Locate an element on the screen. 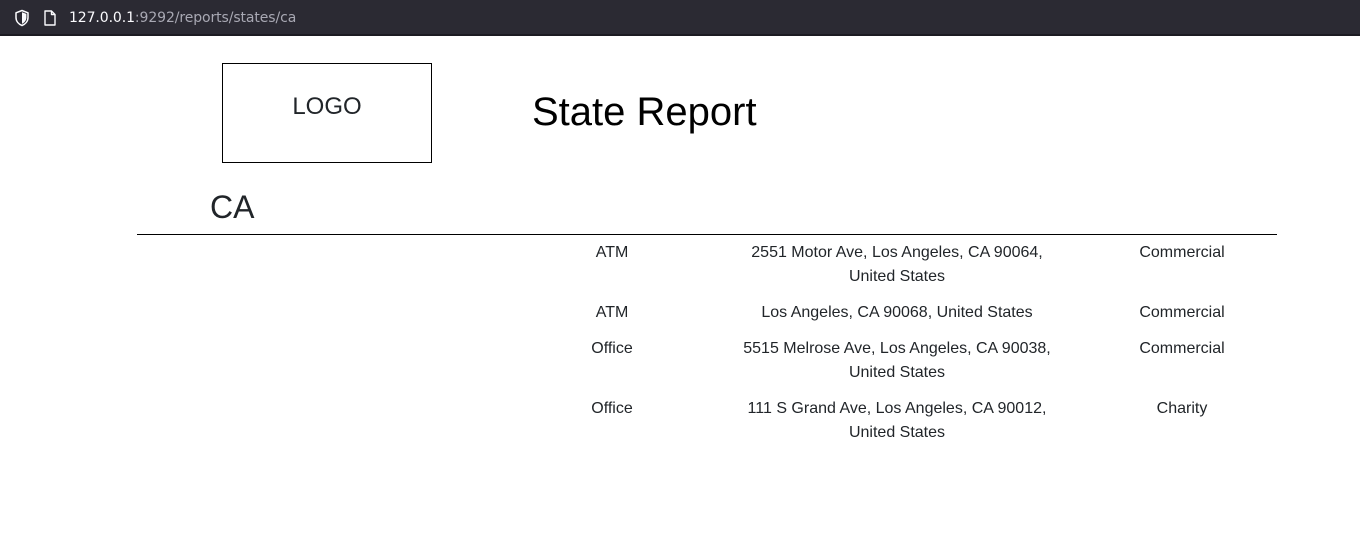  page-title: State Report is located at coordinates (644, 112).